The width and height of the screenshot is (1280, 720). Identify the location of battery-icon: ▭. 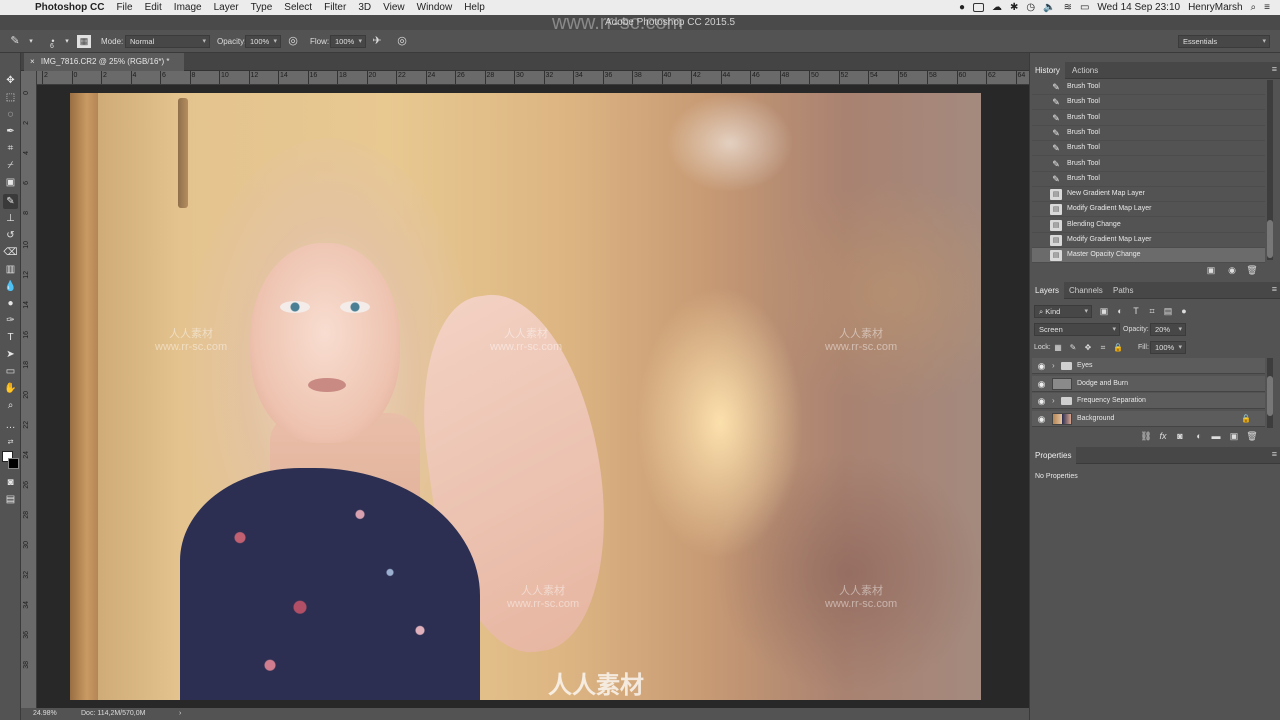
(1084, 7).